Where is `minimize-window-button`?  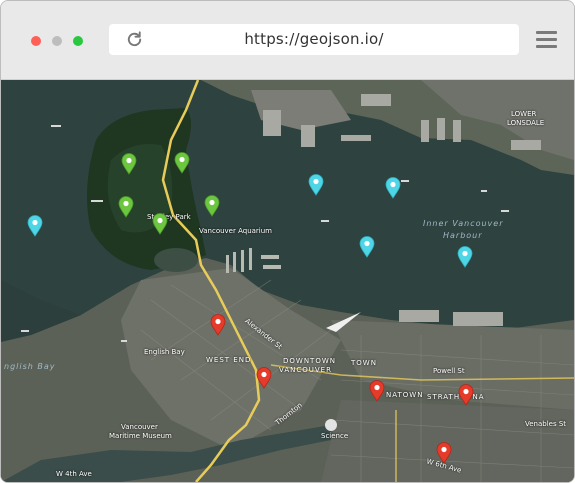
minimize-window-button is located at coordinates (57, 41).